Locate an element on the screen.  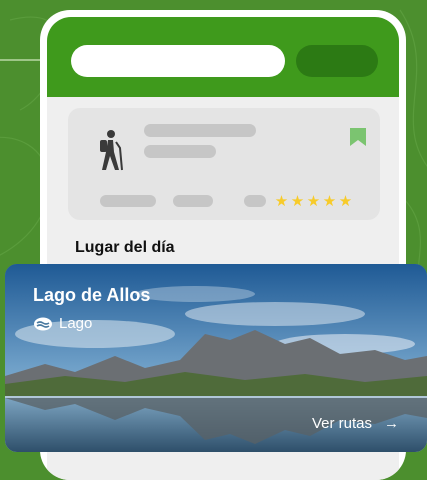
place-type: Lago is located at coordinates (62, 323).